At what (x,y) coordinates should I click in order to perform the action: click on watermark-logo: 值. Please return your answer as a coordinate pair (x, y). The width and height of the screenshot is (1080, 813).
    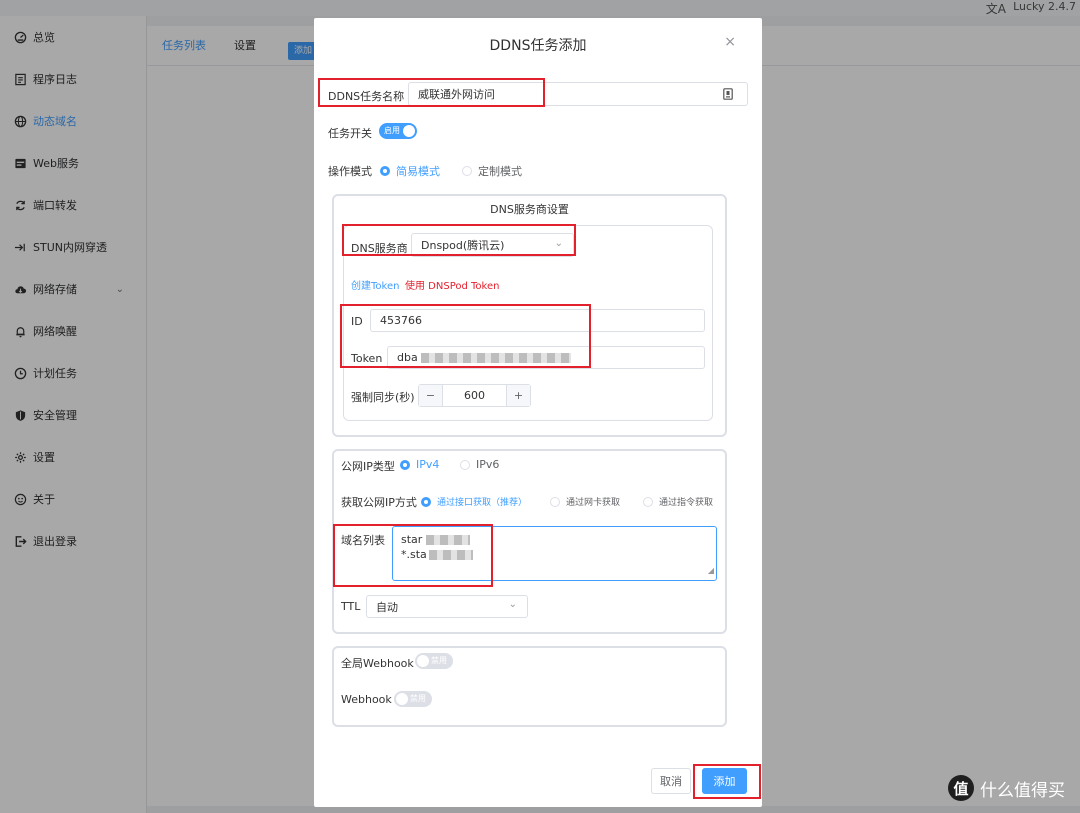
    Looking at the image, I should click on (961, 788).